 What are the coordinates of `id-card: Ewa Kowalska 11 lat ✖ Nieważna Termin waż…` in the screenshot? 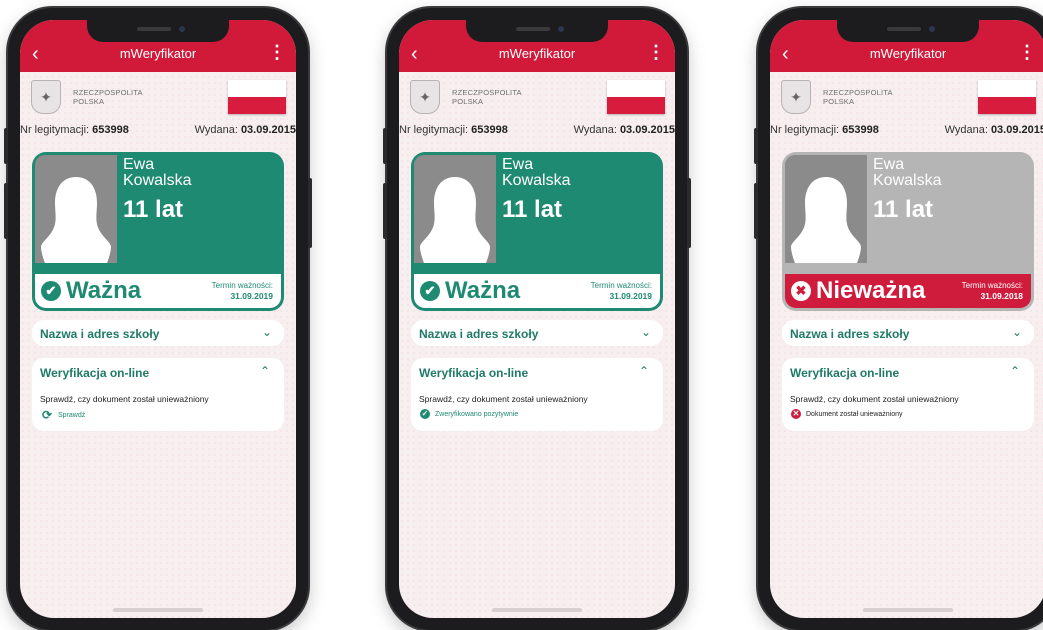 It's located at (908, 231).